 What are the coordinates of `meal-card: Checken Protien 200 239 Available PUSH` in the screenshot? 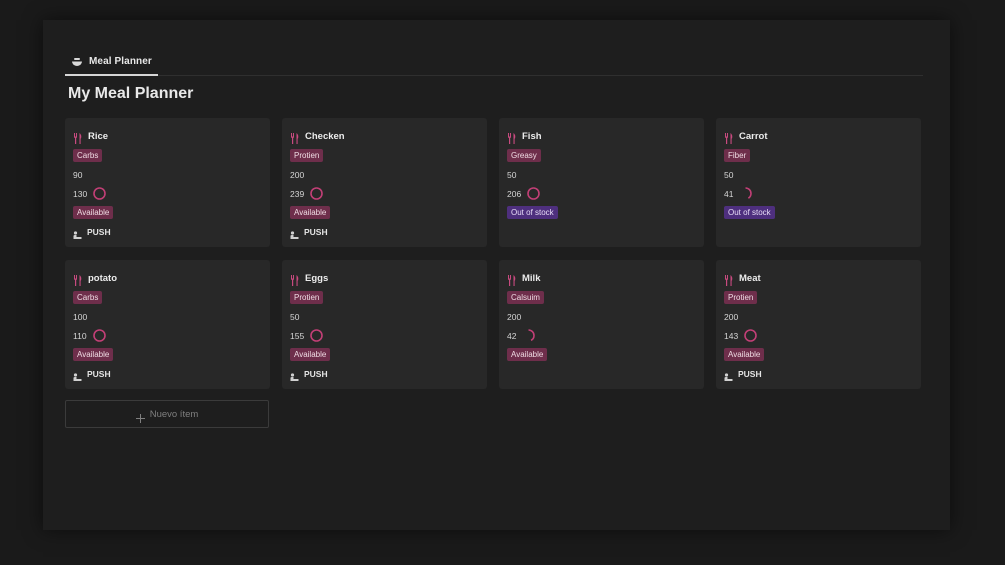 It's located at (384, 182).